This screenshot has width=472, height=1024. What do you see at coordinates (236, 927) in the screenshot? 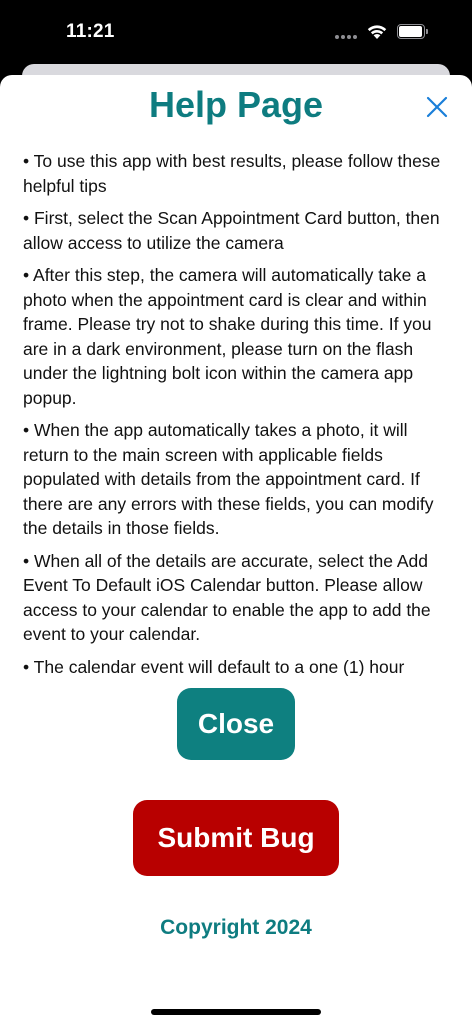
I see `copyright-text: Copyright 2024` at bounding box center [236, 927].